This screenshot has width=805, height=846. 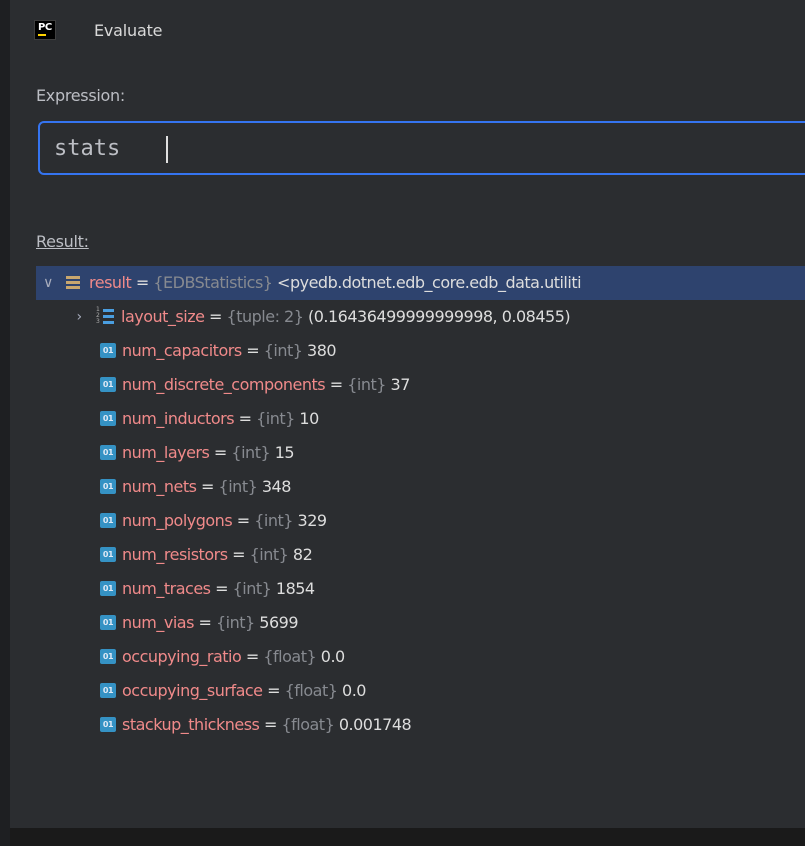 I want to click on tree-item-name: stackup_thickness, so click(x=191, y=724).